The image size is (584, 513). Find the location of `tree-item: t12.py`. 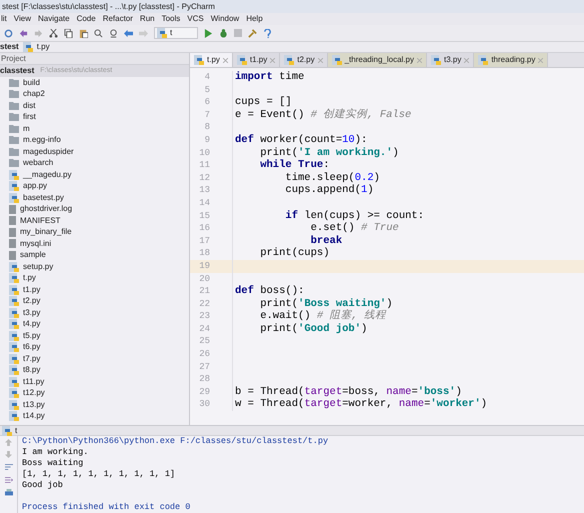

tree-item: t12.py is located at coordinates (94, 393).